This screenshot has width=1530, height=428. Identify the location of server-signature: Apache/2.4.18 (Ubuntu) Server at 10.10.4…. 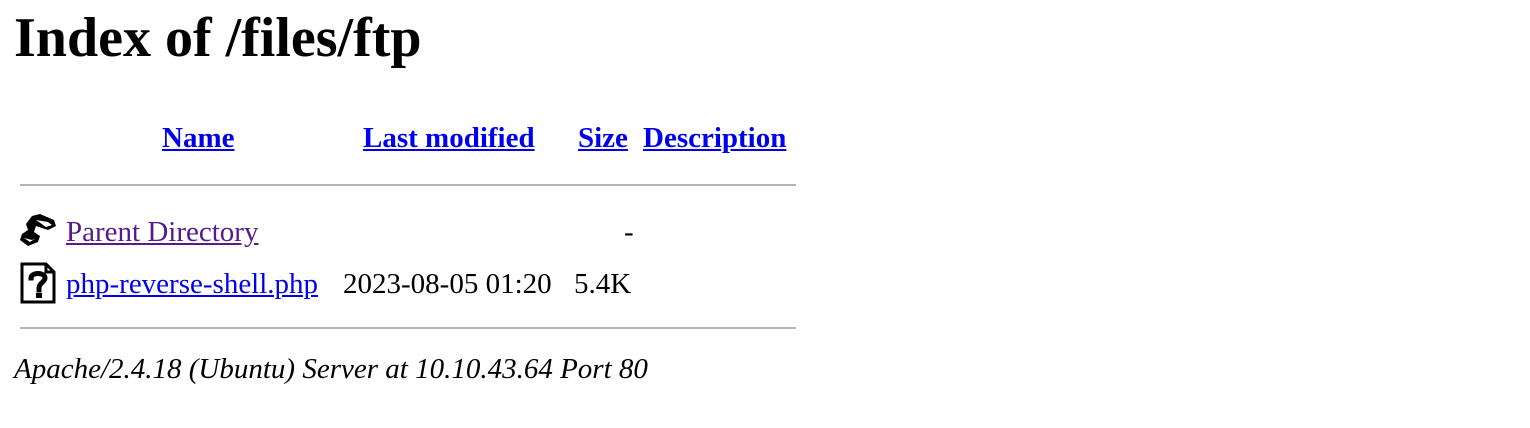
(331, 369).